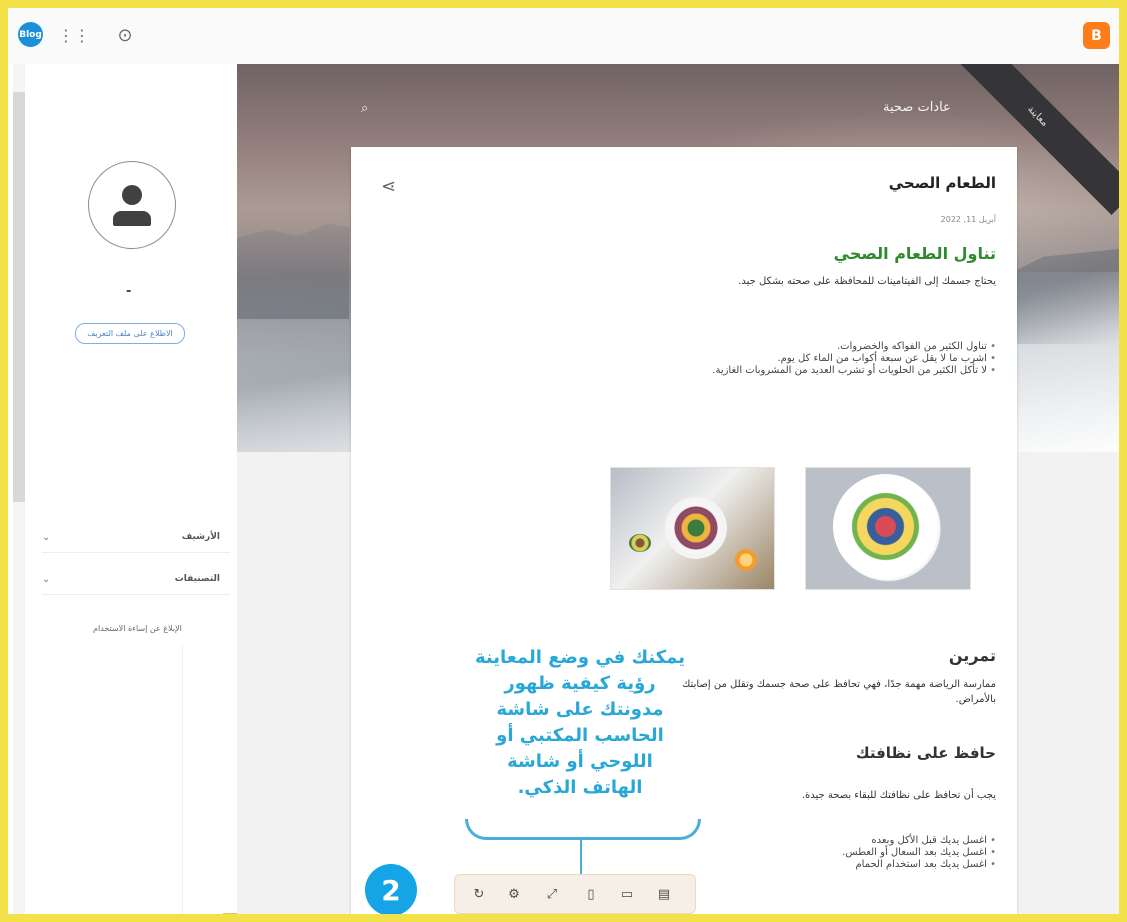 This screenshot has width=1127, height=922. I want to click on apps-grid-icon: ⋮⋮, so click(74, 35).